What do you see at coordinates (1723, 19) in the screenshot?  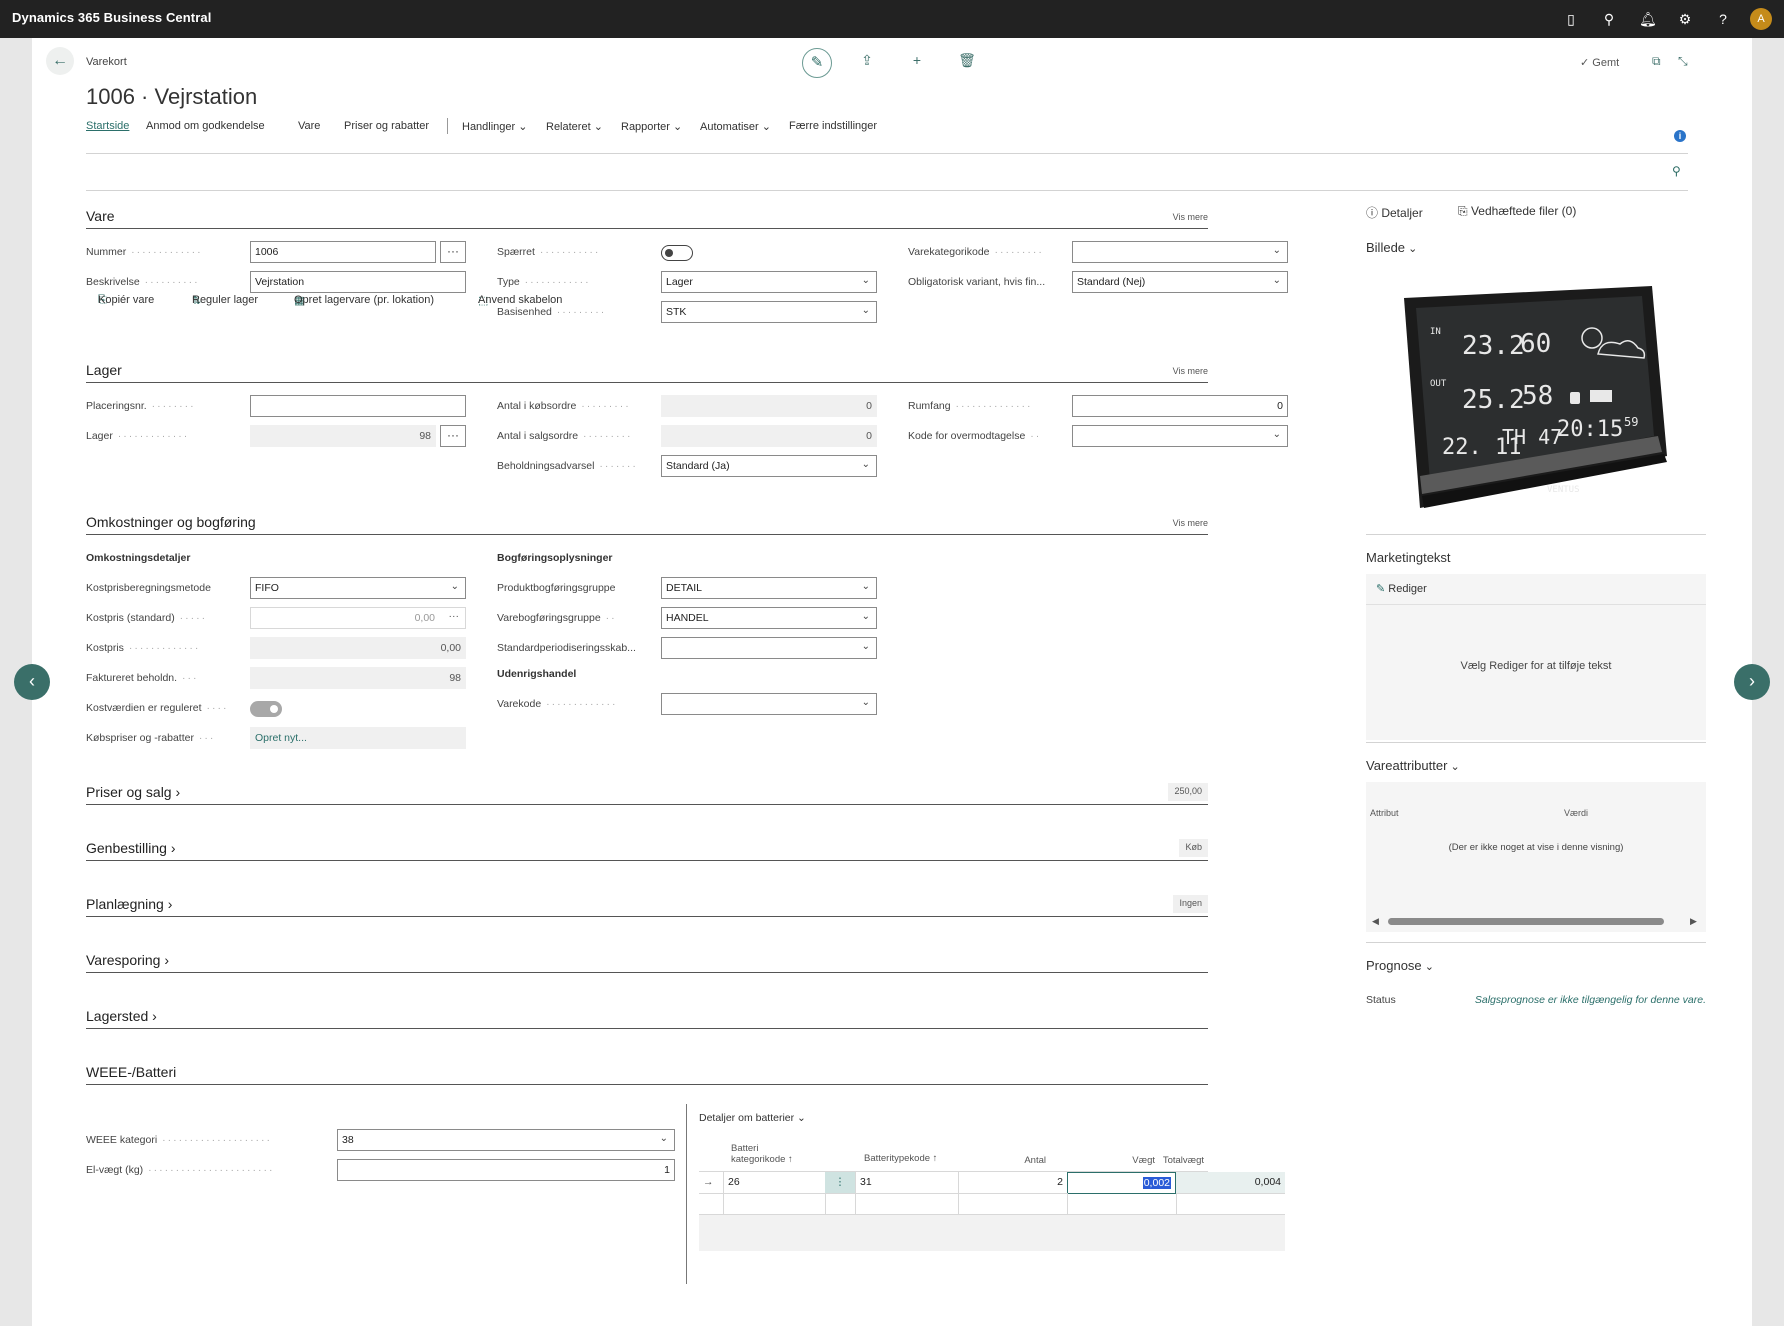 I see `help-icon: ?` at bounding box center [1723, 19].